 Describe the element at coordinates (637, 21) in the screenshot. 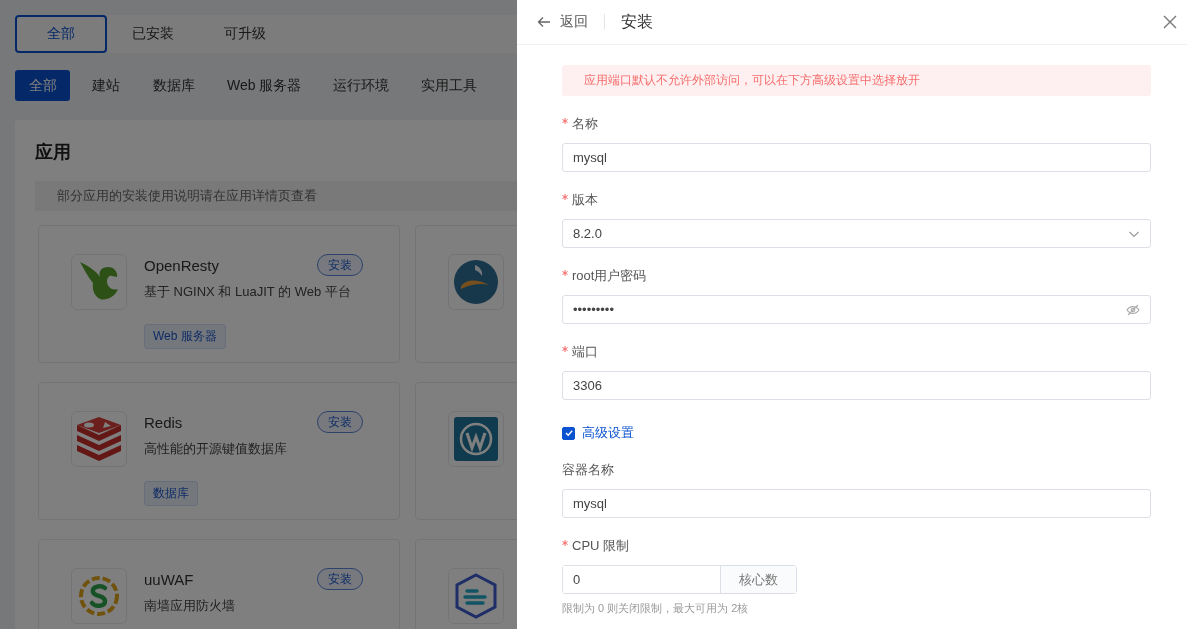

I see `drawer-title: 安装` at that location.